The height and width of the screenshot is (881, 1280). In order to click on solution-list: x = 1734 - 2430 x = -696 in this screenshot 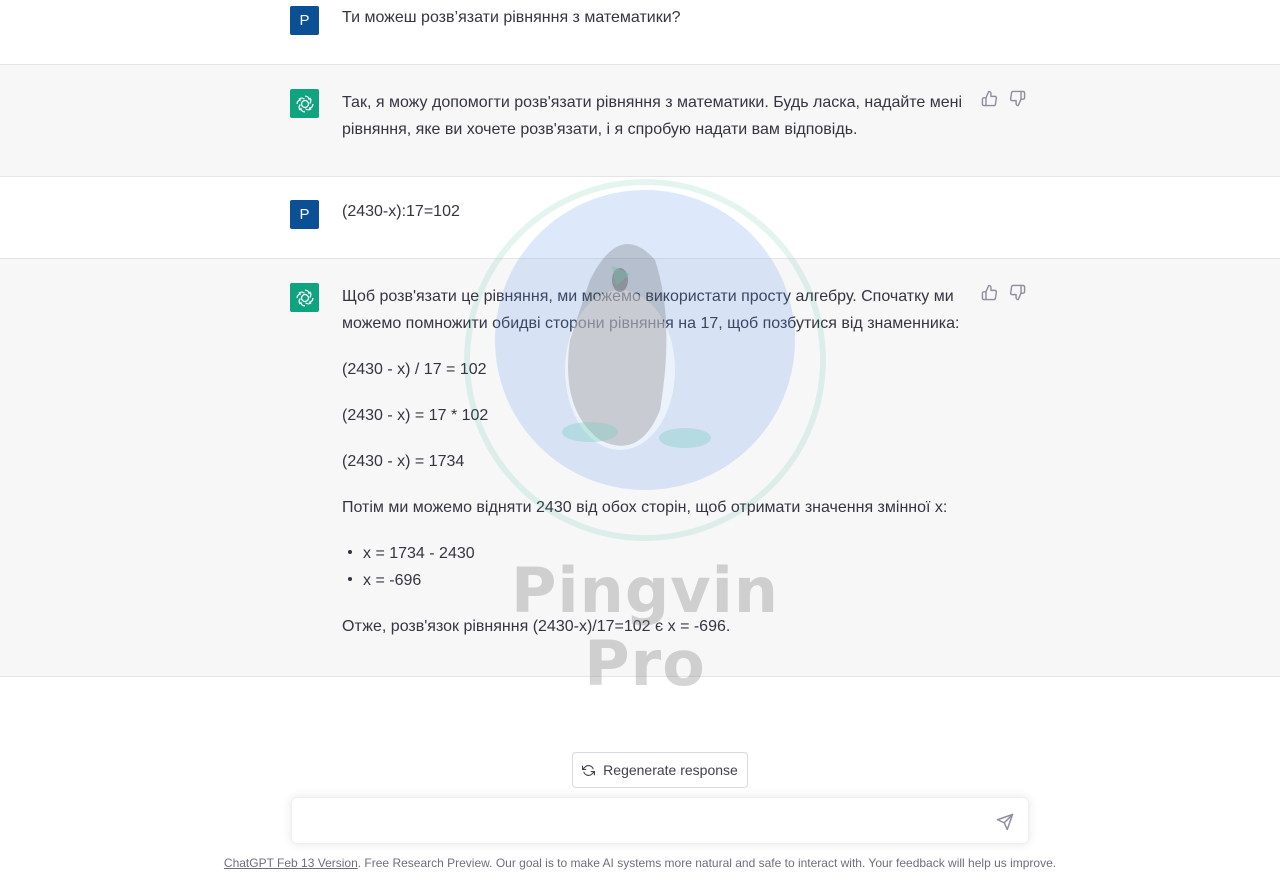, I will do `click(654, 567)`.